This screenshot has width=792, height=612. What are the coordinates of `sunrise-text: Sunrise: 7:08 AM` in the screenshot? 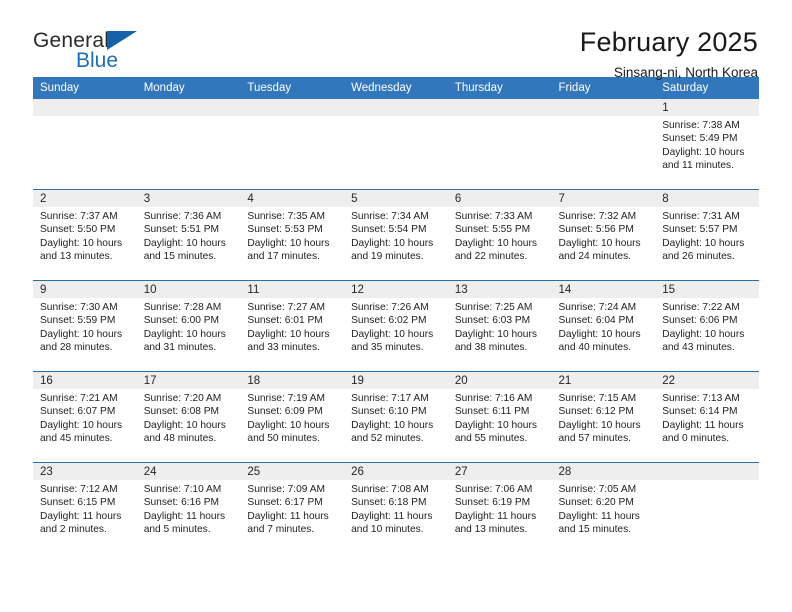 It's located at (390, 489).